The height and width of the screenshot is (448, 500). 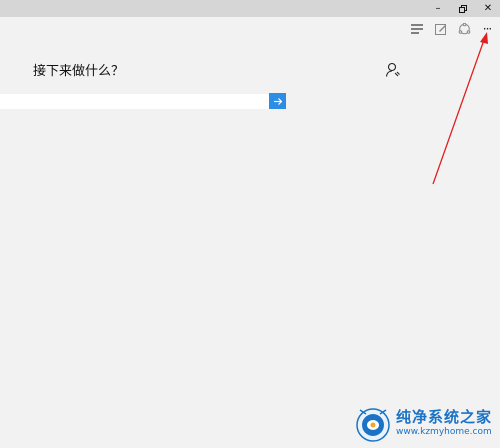 What do you see at coordinates (134, 101) in the screenshot?
I see `search-input` at bounding box center [134, 101].